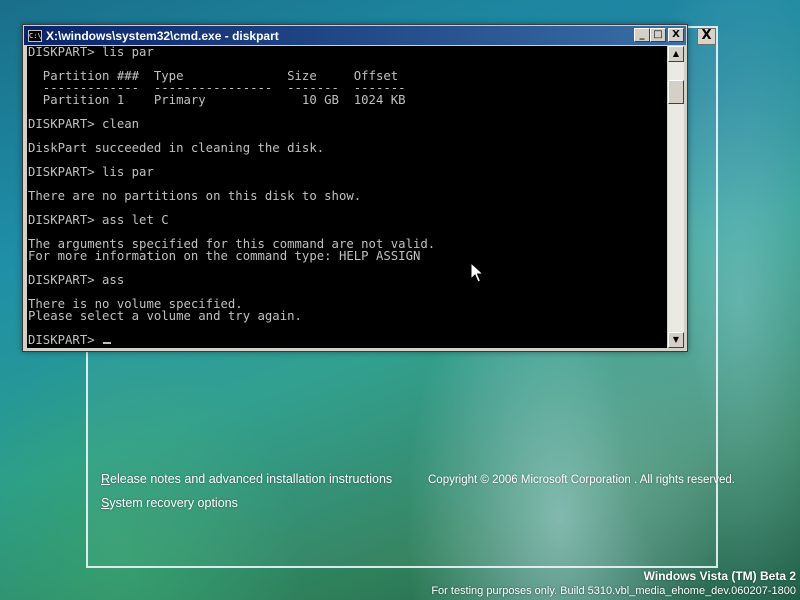  I want to click on system-recovery-link: System recovery options, so click(169, 503).